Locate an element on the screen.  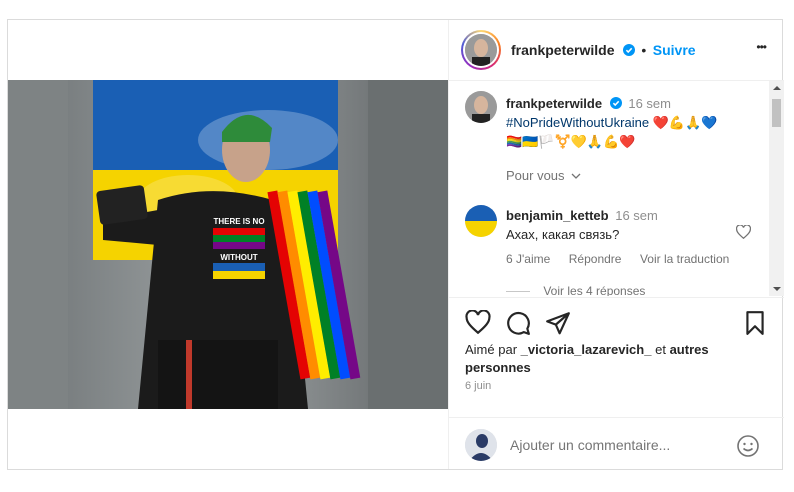
shirt-text-bottom: WITHOUT is located at coordinates (238, 257).